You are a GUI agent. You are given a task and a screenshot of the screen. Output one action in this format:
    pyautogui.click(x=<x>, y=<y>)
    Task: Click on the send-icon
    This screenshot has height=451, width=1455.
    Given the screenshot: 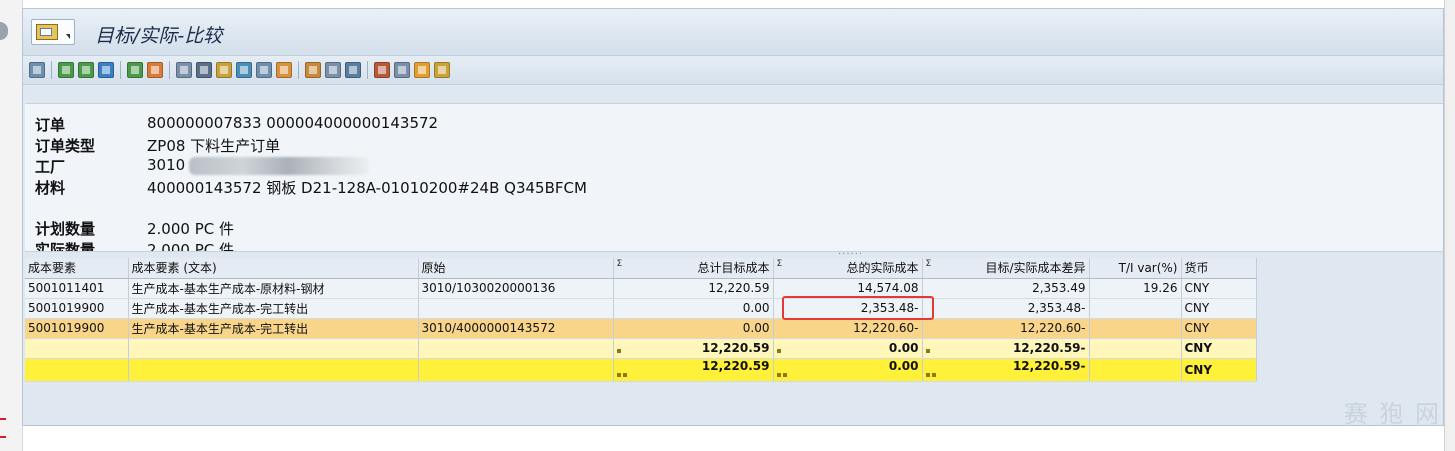 What is the action you would take?
    pyautogui.click(x=224, y=70)
    